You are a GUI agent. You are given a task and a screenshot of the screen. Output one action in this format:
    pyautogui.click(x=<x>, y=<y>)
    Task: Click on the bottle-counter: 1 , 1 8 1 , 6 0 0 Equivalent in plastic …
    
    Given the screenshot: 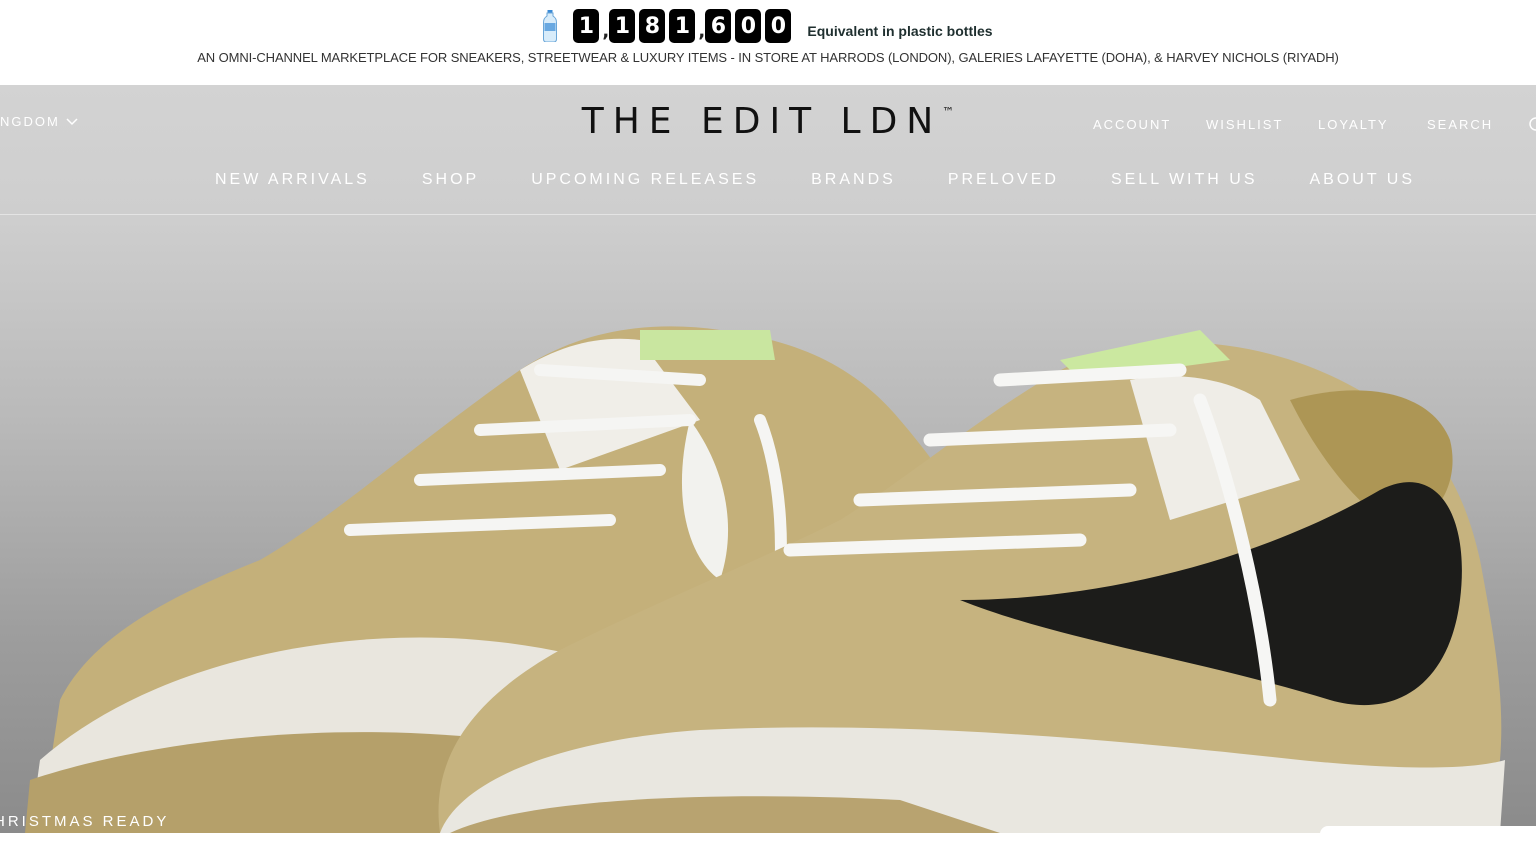 What is the action you would take?
    pyautogui.click(x=768, y=26)
    